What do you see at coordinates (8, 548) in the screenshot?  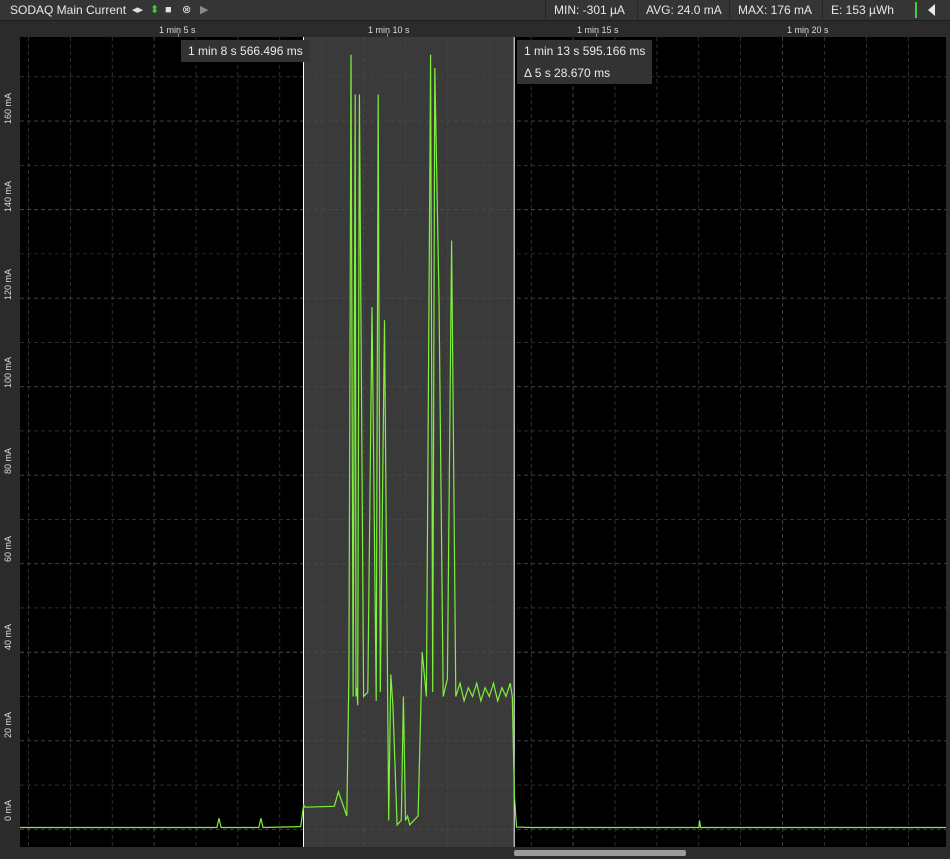 I see `y-tick-label: 60 mA` at bounding box center [8, 548].